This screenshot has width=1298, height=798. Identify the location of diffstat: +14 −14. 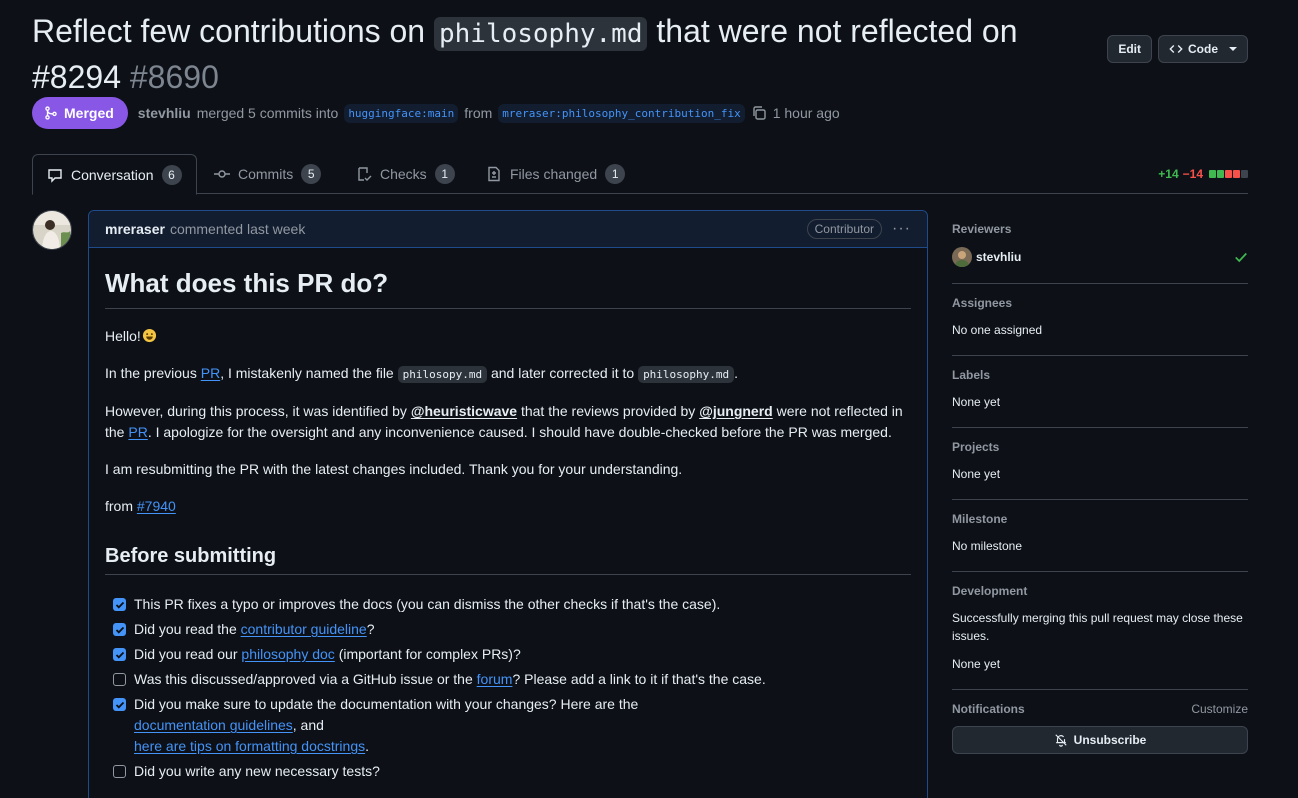
(1203, 174).